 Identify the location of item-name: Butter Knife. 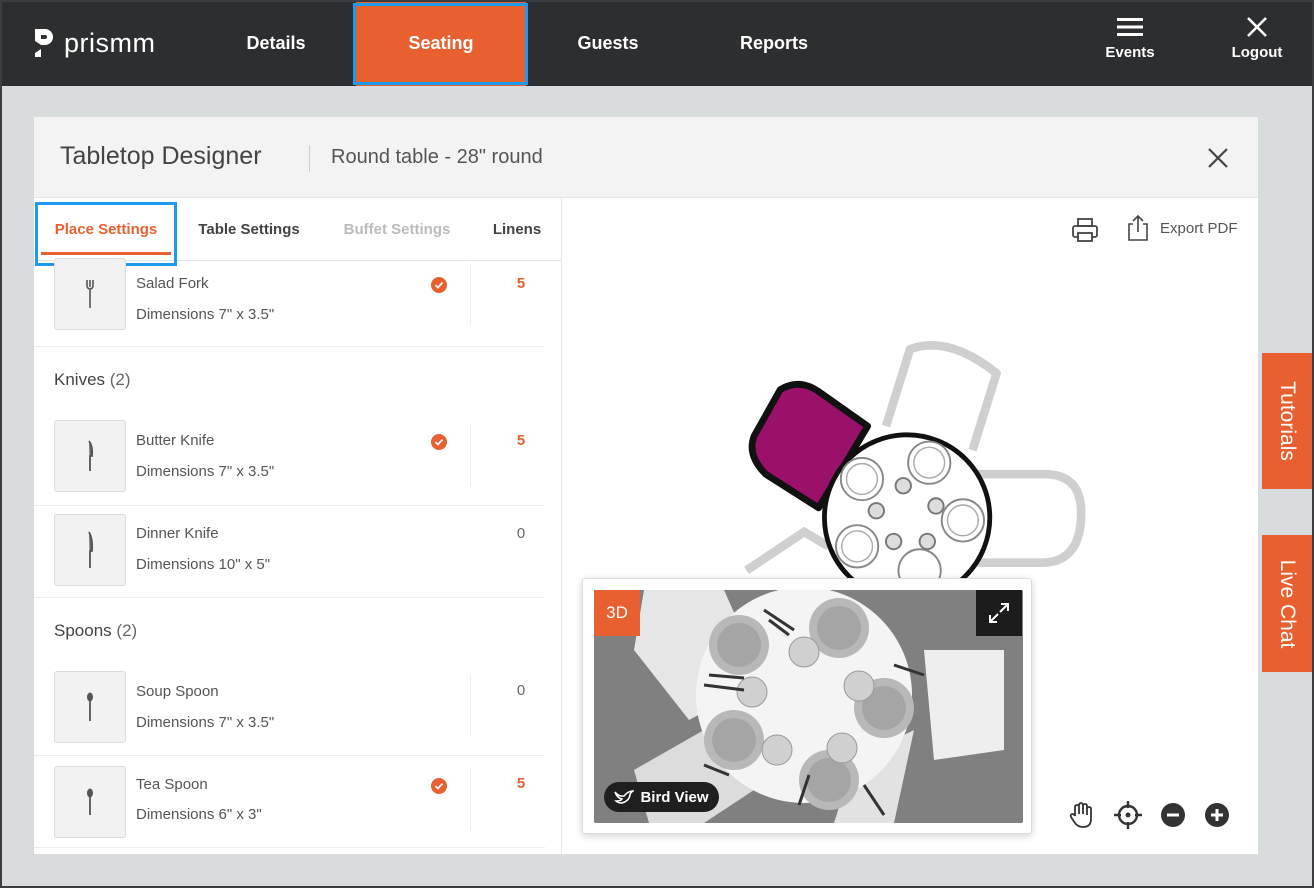
(175, 440).